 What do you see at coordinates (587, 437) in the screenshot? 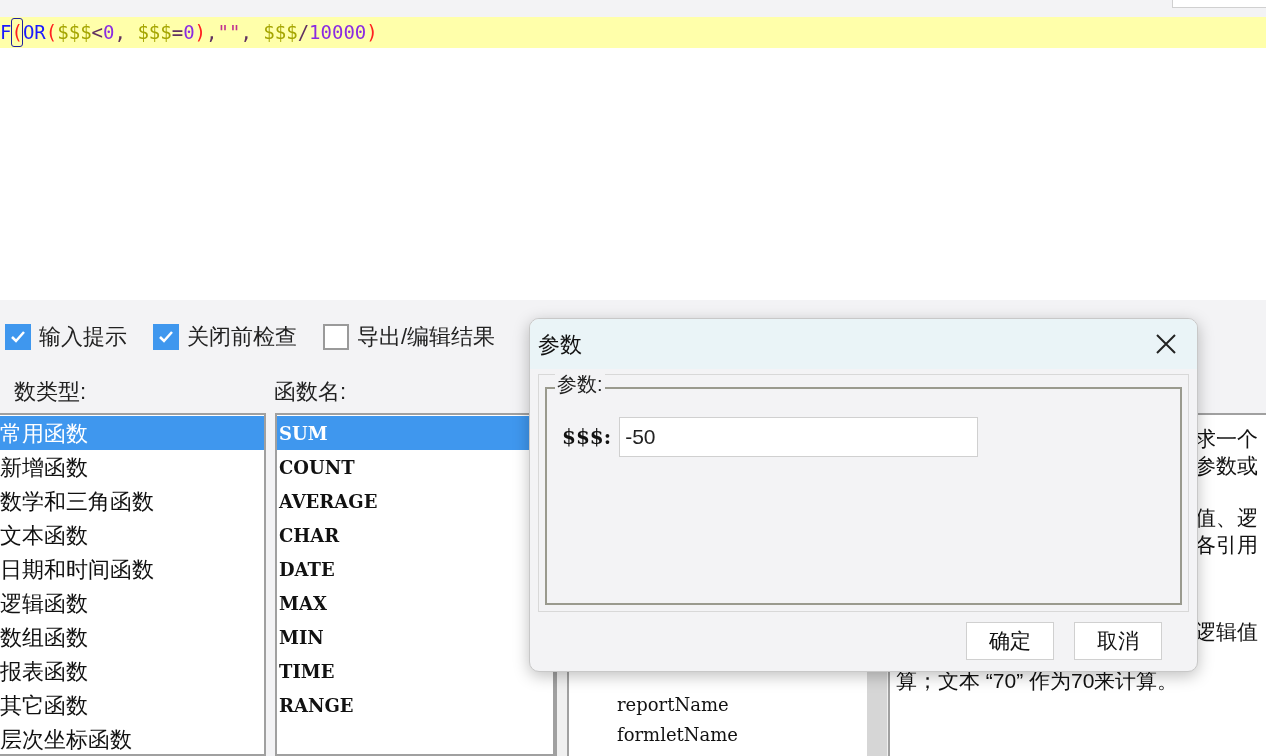
I see `field-label: $$$:` at bounding box center [587, 437].